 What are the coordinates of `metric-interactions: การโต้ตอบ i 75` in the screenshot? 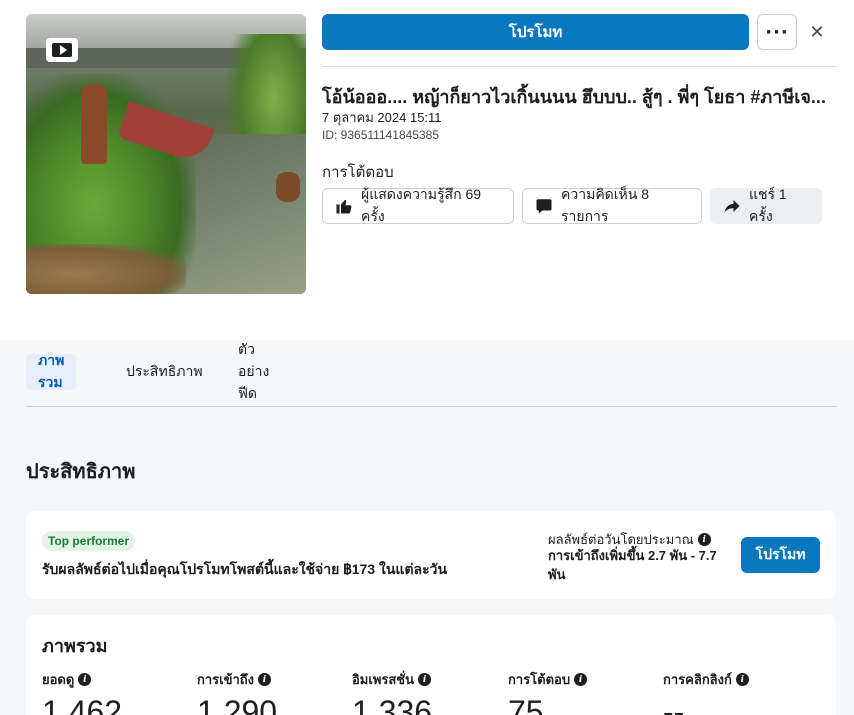 It's located at (583, 692).